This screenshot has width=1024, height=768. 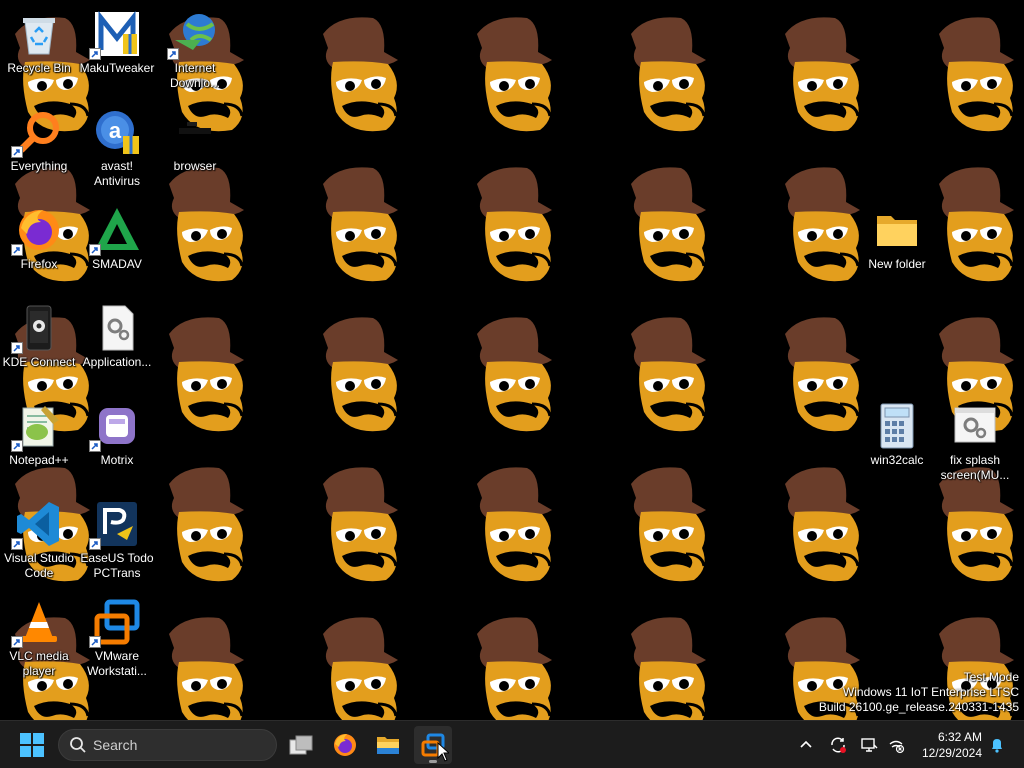 I want to click on desktop-icon-notepad-plus-plus: Notepad++, so click(x=39, y=444).